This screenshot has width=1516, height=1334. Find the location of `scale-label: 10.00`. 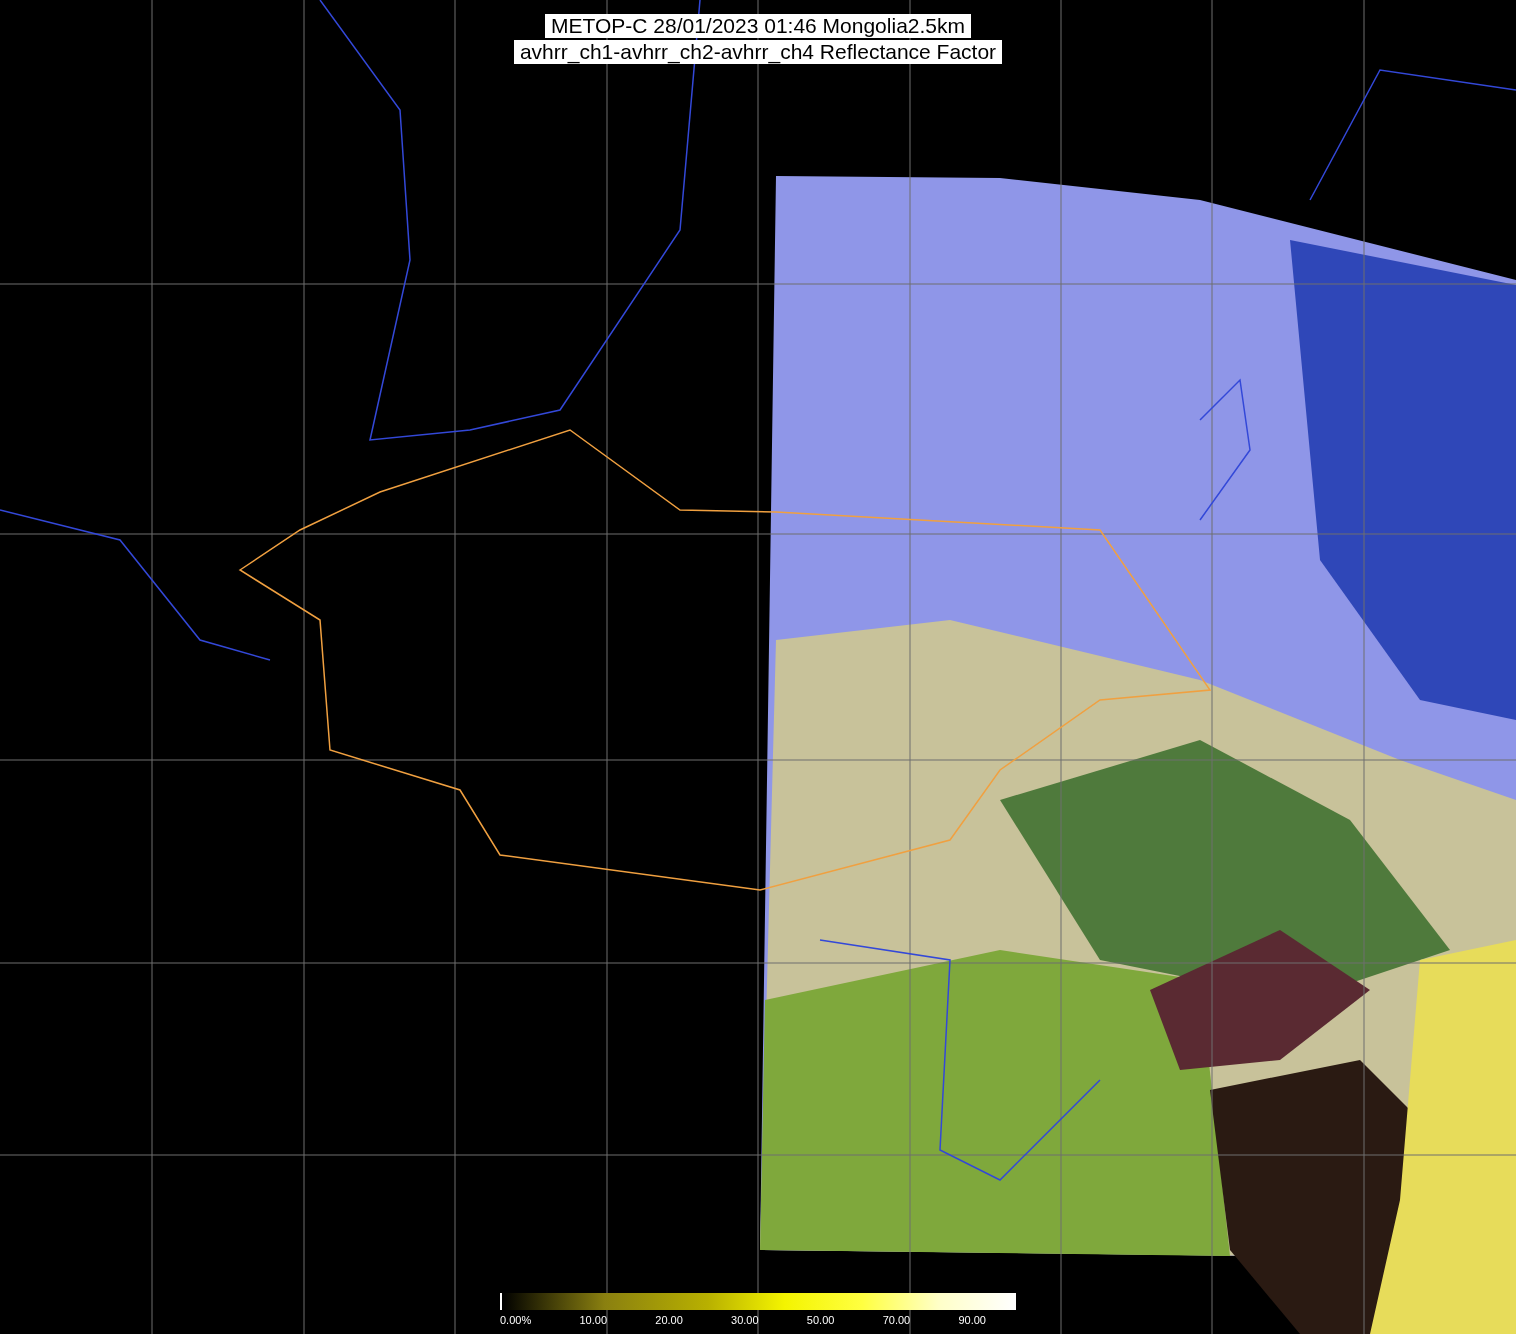

scale-label: 10.00 is located at coordinates (593, 1320).